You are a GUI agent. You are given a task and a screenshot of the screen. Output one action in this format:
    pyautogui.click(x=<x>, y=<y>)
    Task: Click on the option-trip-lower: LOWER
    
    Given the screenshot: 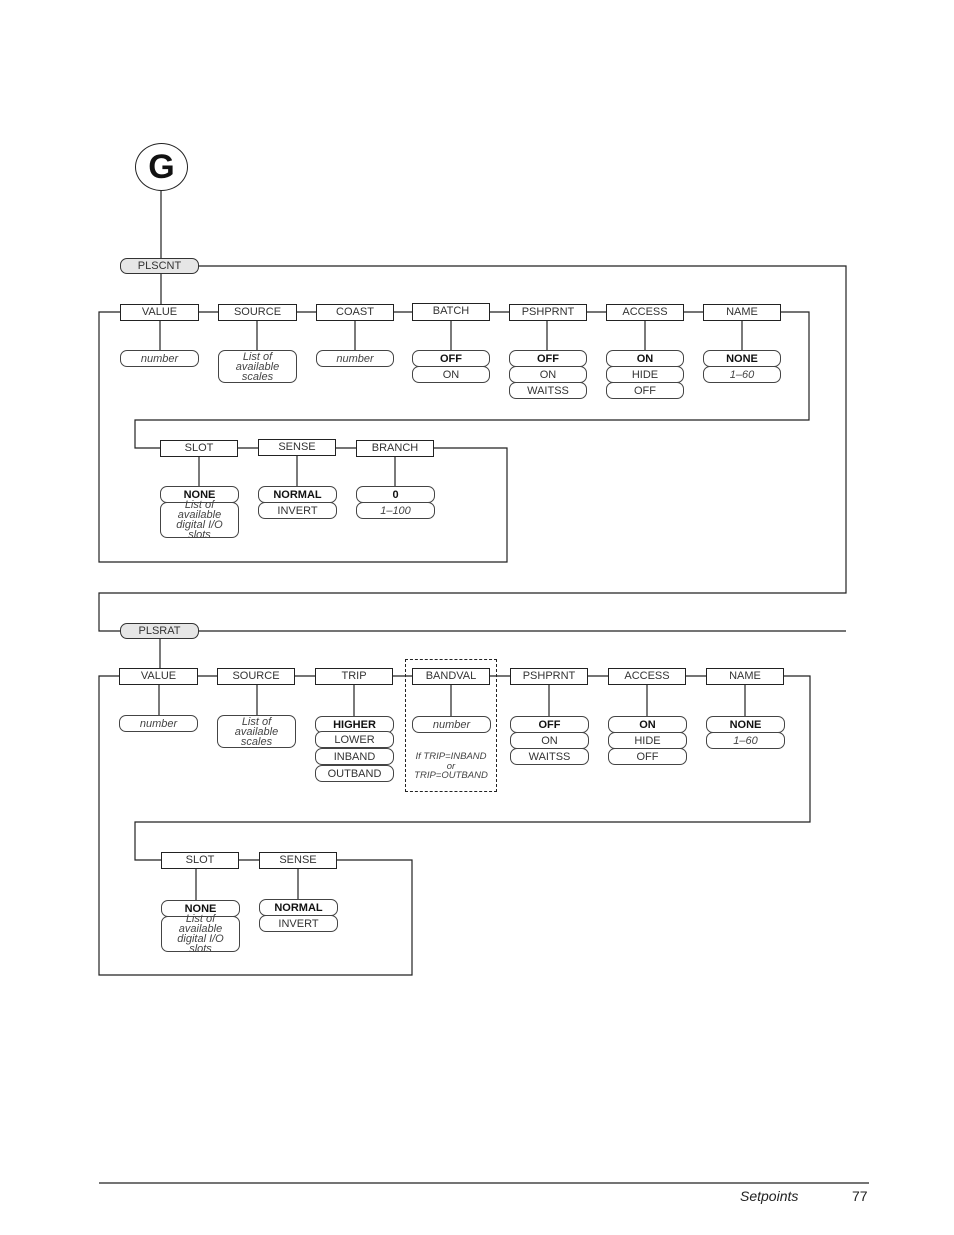 What is the action you would take?
    pyautogui.click(x=354, y=739)
    